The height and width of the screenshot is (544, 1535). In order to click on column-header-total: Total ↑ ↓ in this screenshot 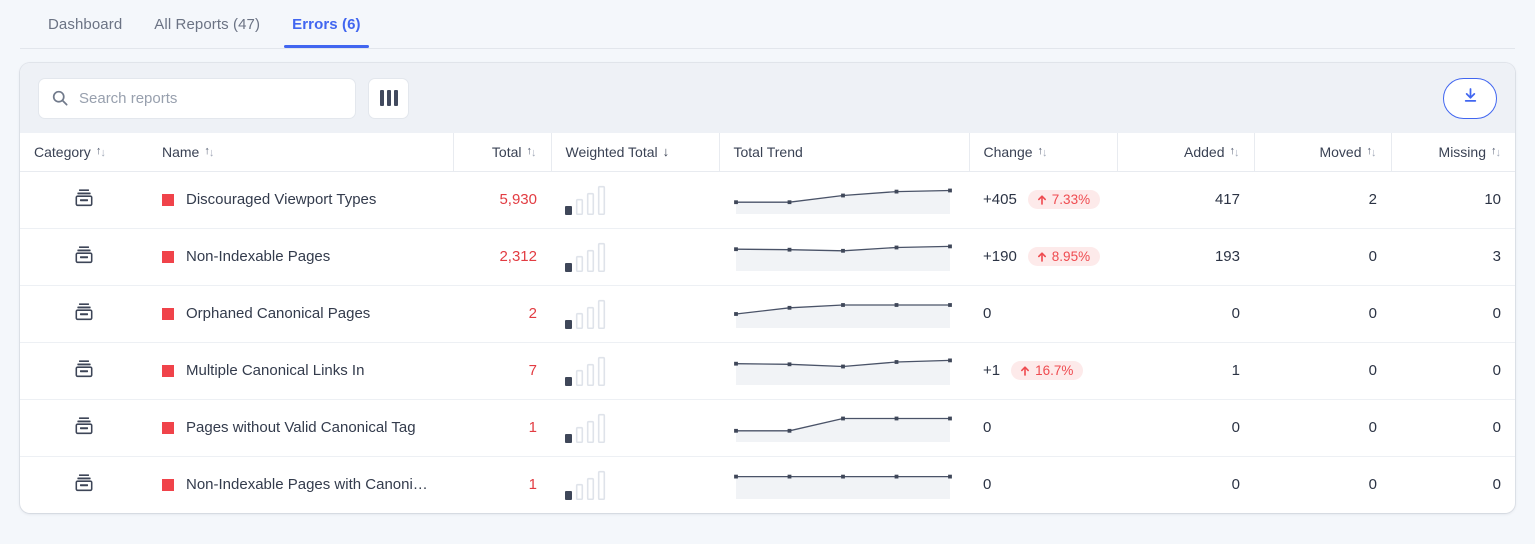, I will do `click(501, 152)`.